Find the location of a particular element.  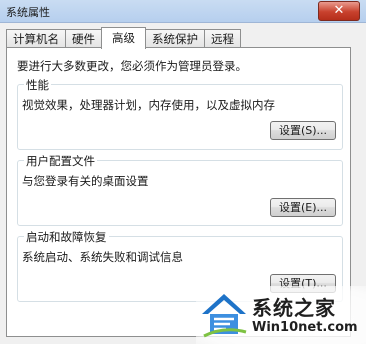

tab-remote: 远程 is located at coordinates (222, 38).